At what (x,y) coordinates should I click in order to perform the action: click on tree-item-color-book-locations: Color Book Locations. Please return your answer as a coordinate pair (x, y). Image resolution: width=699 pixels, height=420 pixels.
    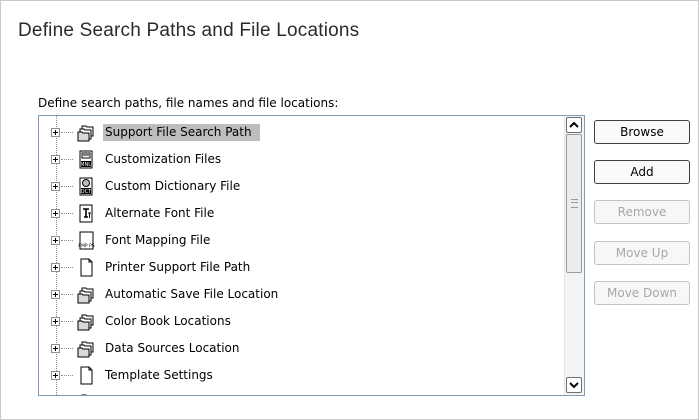
    Looking at the image, I should click on (301, 321).